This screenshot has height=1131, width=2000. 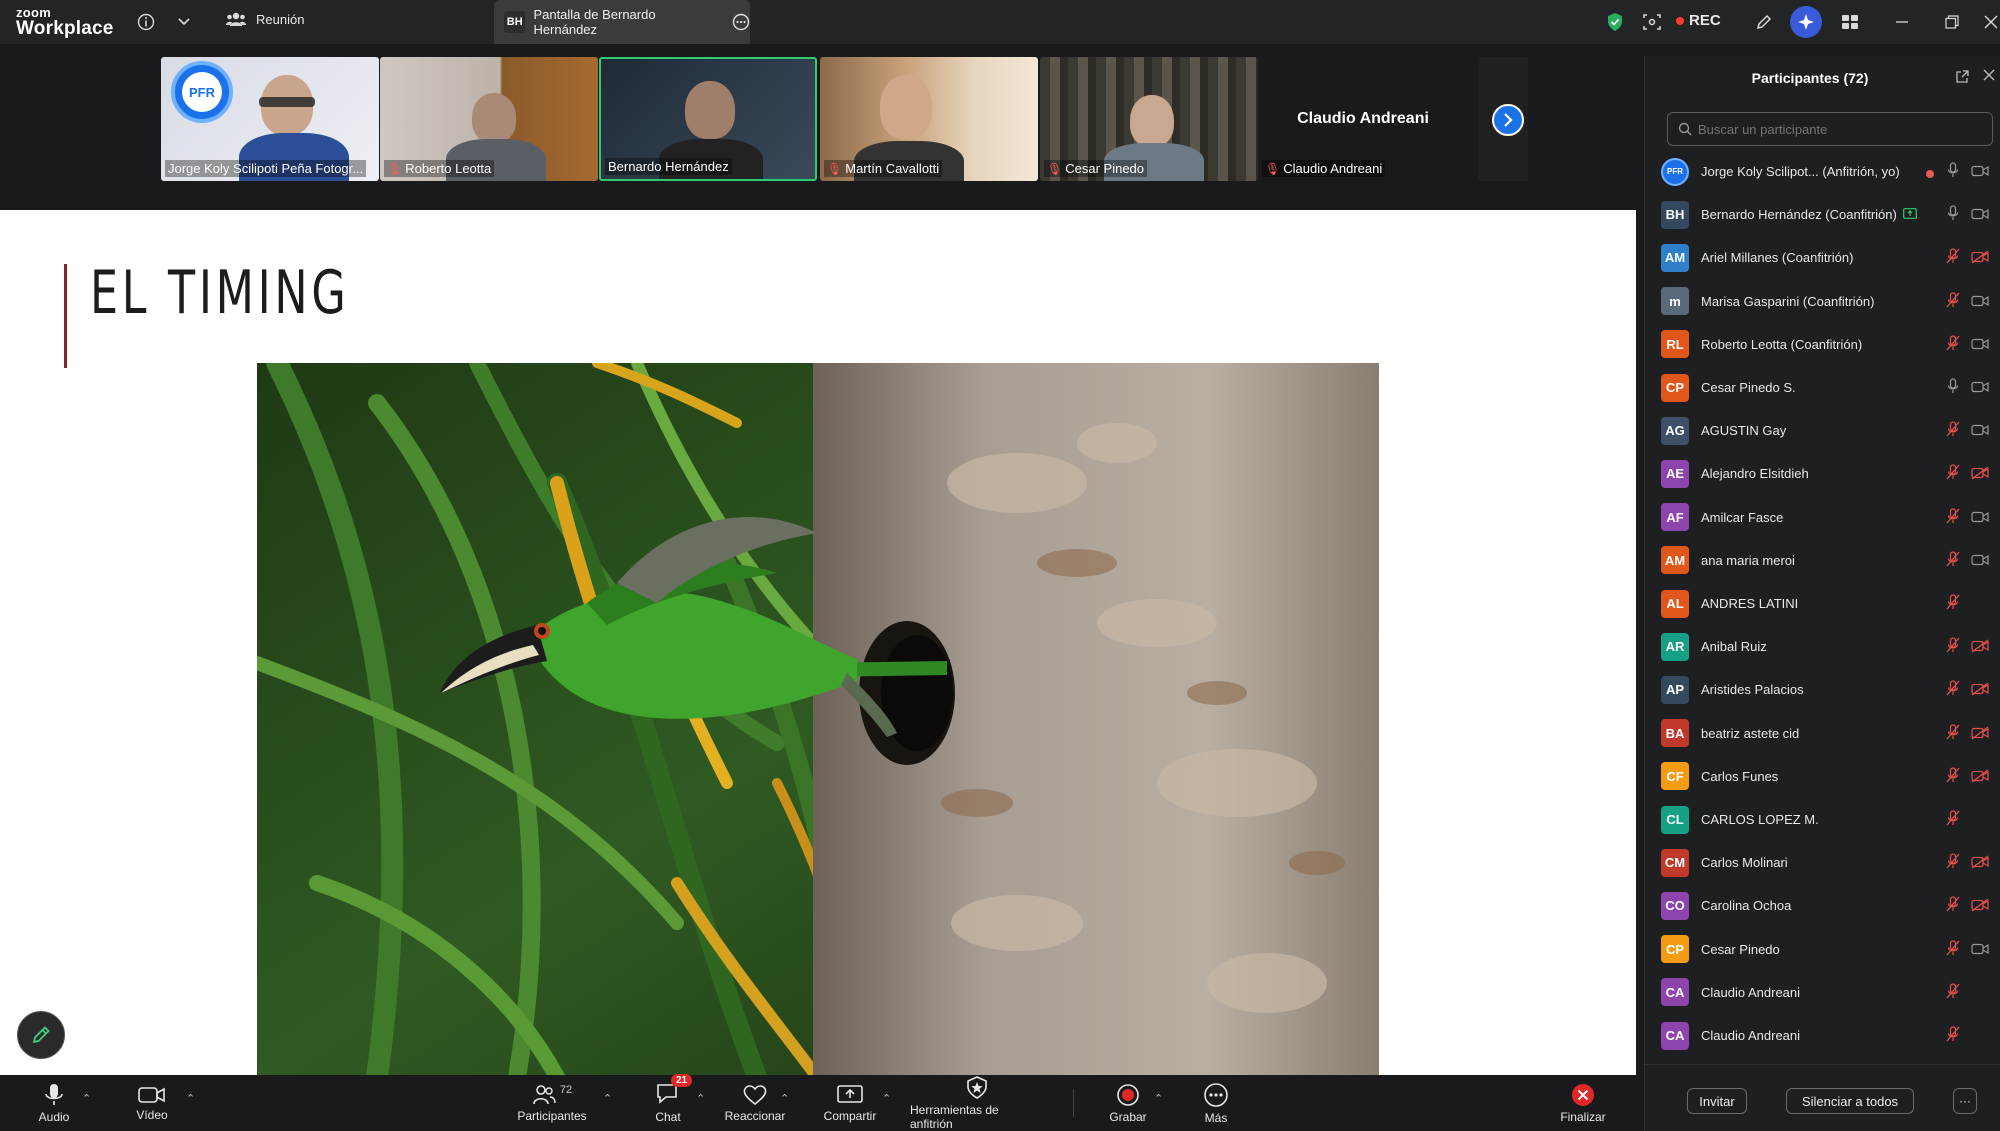 I want to click on chat-options-chevron-icon: ⌃, so click(x=700, y=1098).